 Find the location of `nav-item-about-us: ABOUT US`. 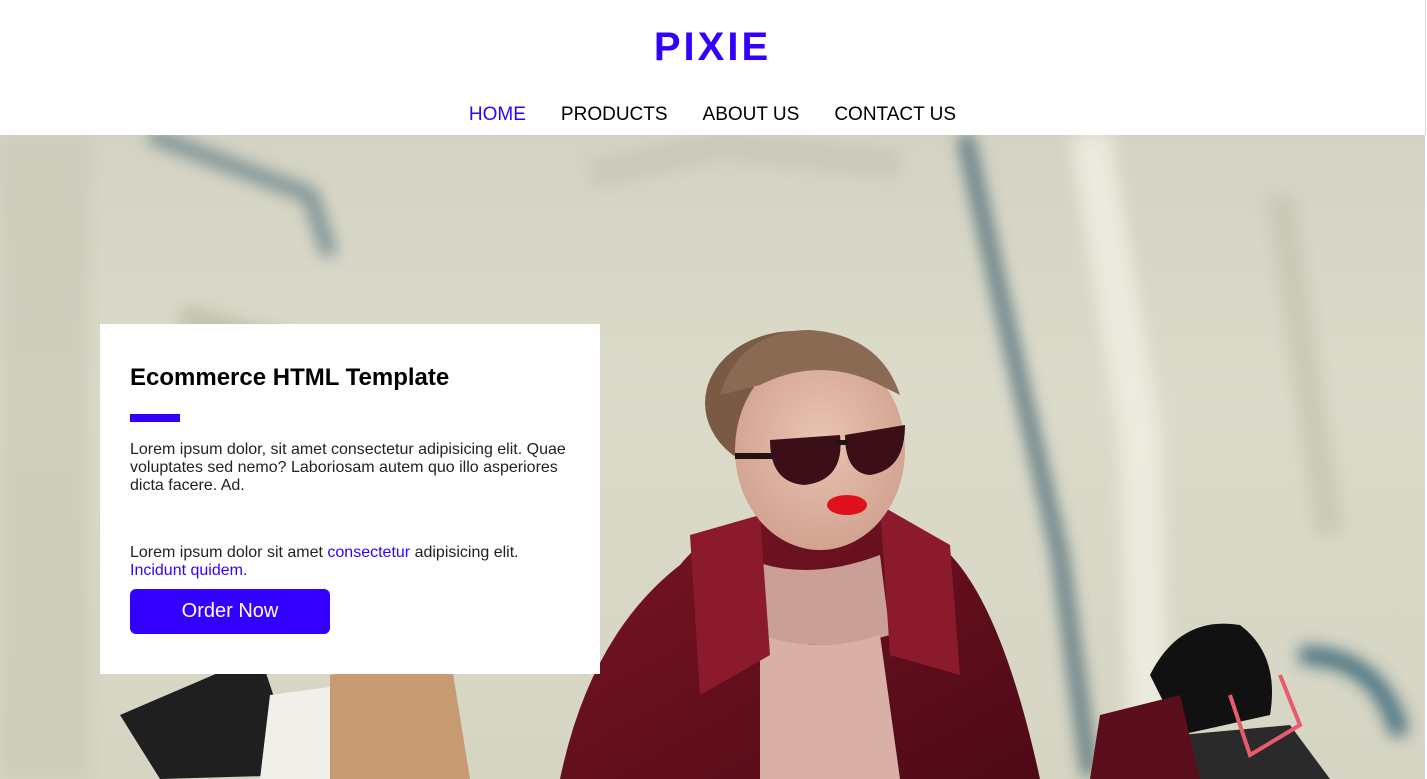

nav-item-about-us: ABOUT US is located at coordinates (751, 115).